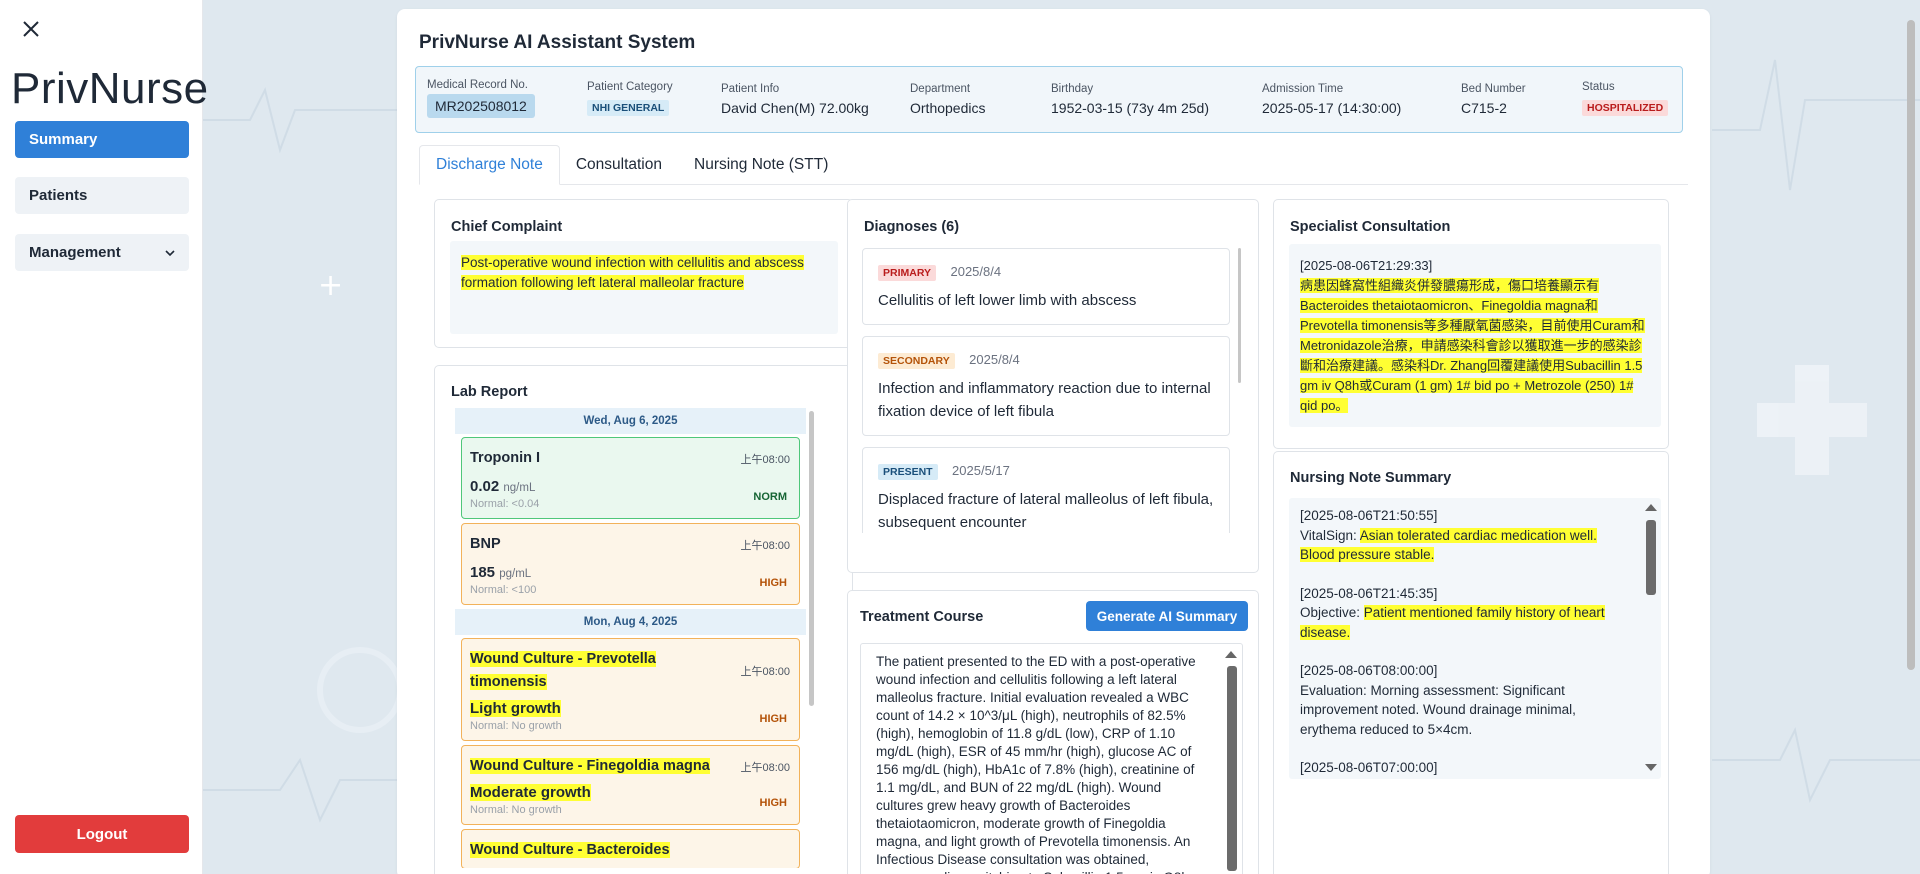 The image size is (1920, 874). I want to click on scroll-down-icon, so click(1651, 767).